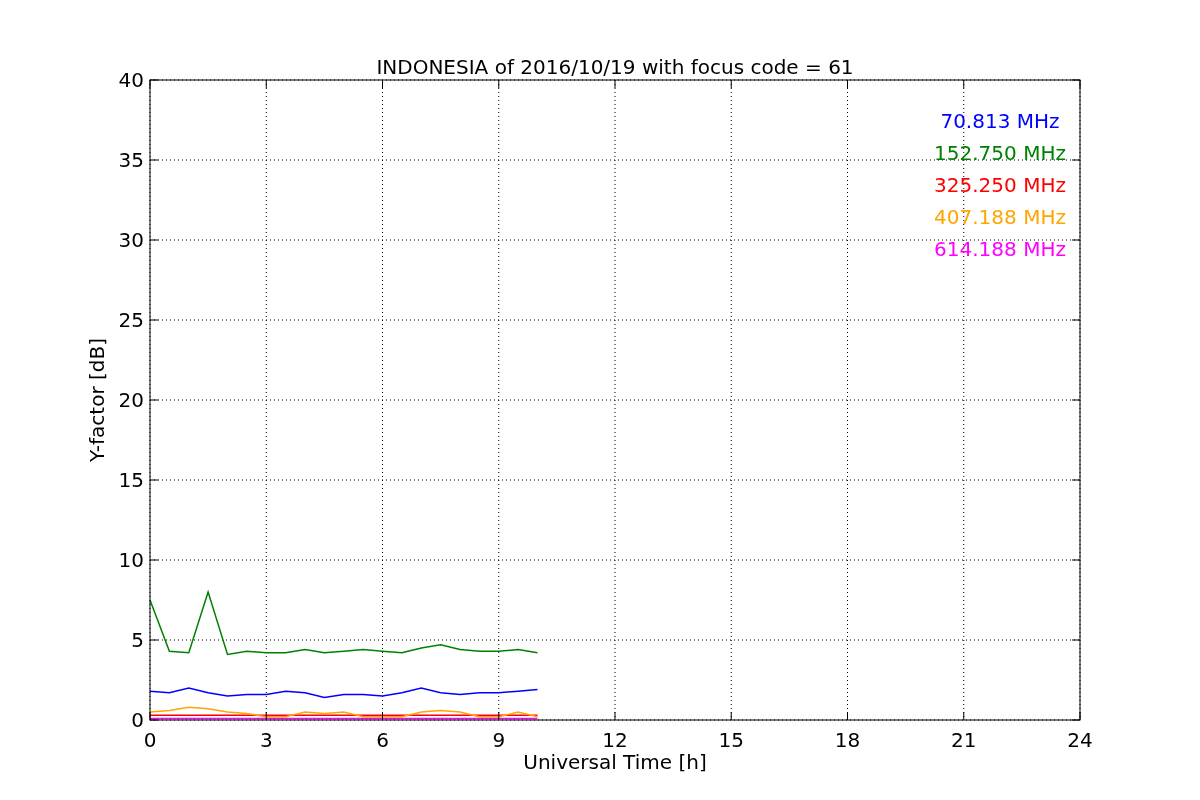 The image size is (1200, 800). Describe the element at coordinates (731, 740) in the screenshot. I see `x-tick-label: 15` at that location.